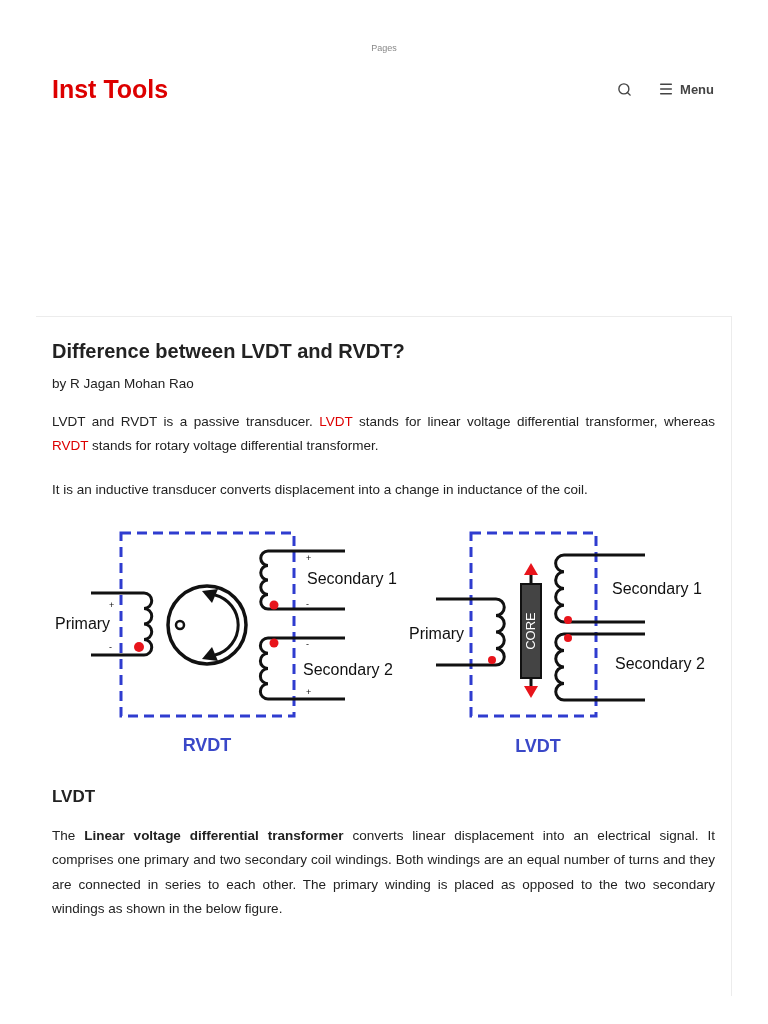 The height and width of the screenshot is (1024, 768). Describe the element at coordinates (625, 89) in the screenshot. I see `search-icon` at that location.